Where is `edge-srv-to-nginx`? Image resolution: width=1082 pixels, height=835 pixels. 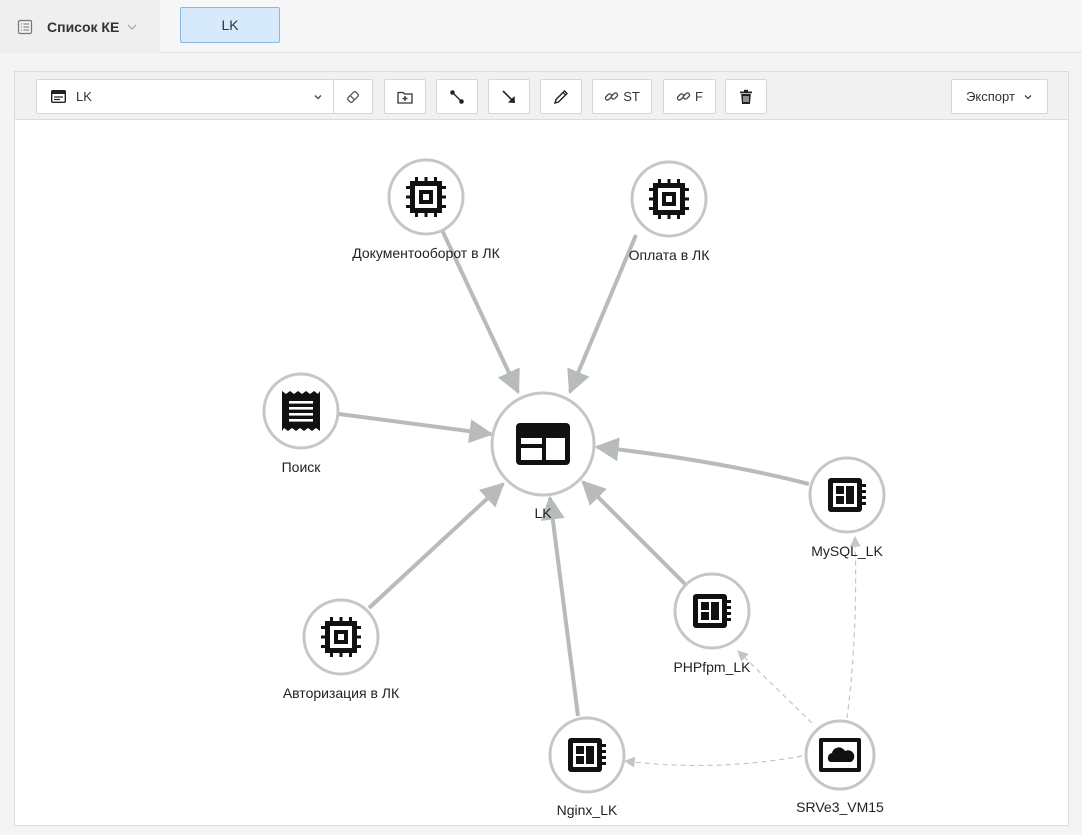
edge-srv-to-nginx is located at coordinates (713, 761).